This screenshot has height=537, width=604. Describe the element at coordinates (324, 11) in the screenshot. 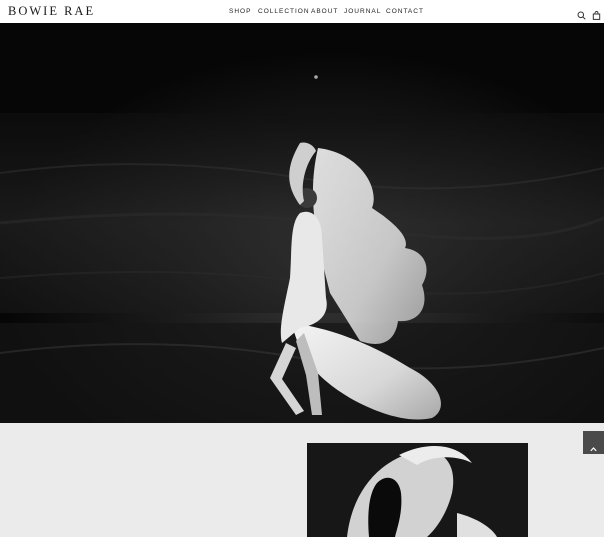

I see `nav-about: ABOUT` at that location.